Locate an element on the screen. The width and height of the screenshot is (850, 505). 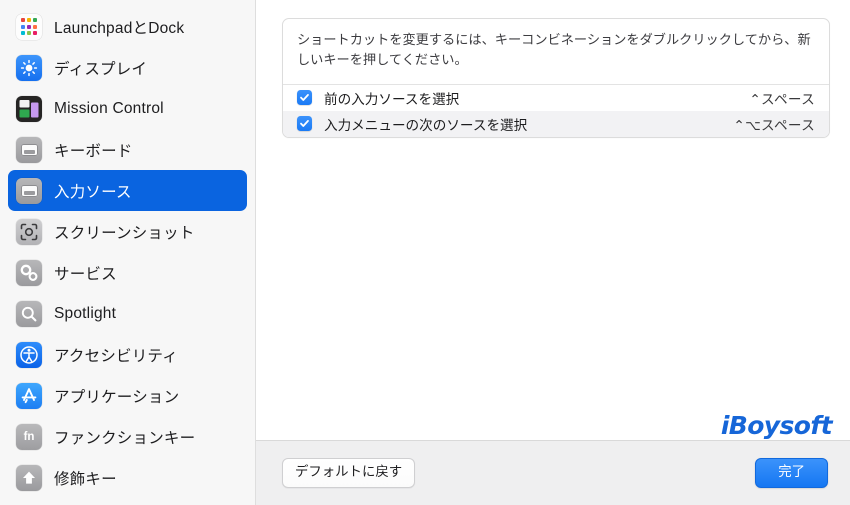
sidebar-item-label: ファンクションキー is located at coordinates (125, 438).